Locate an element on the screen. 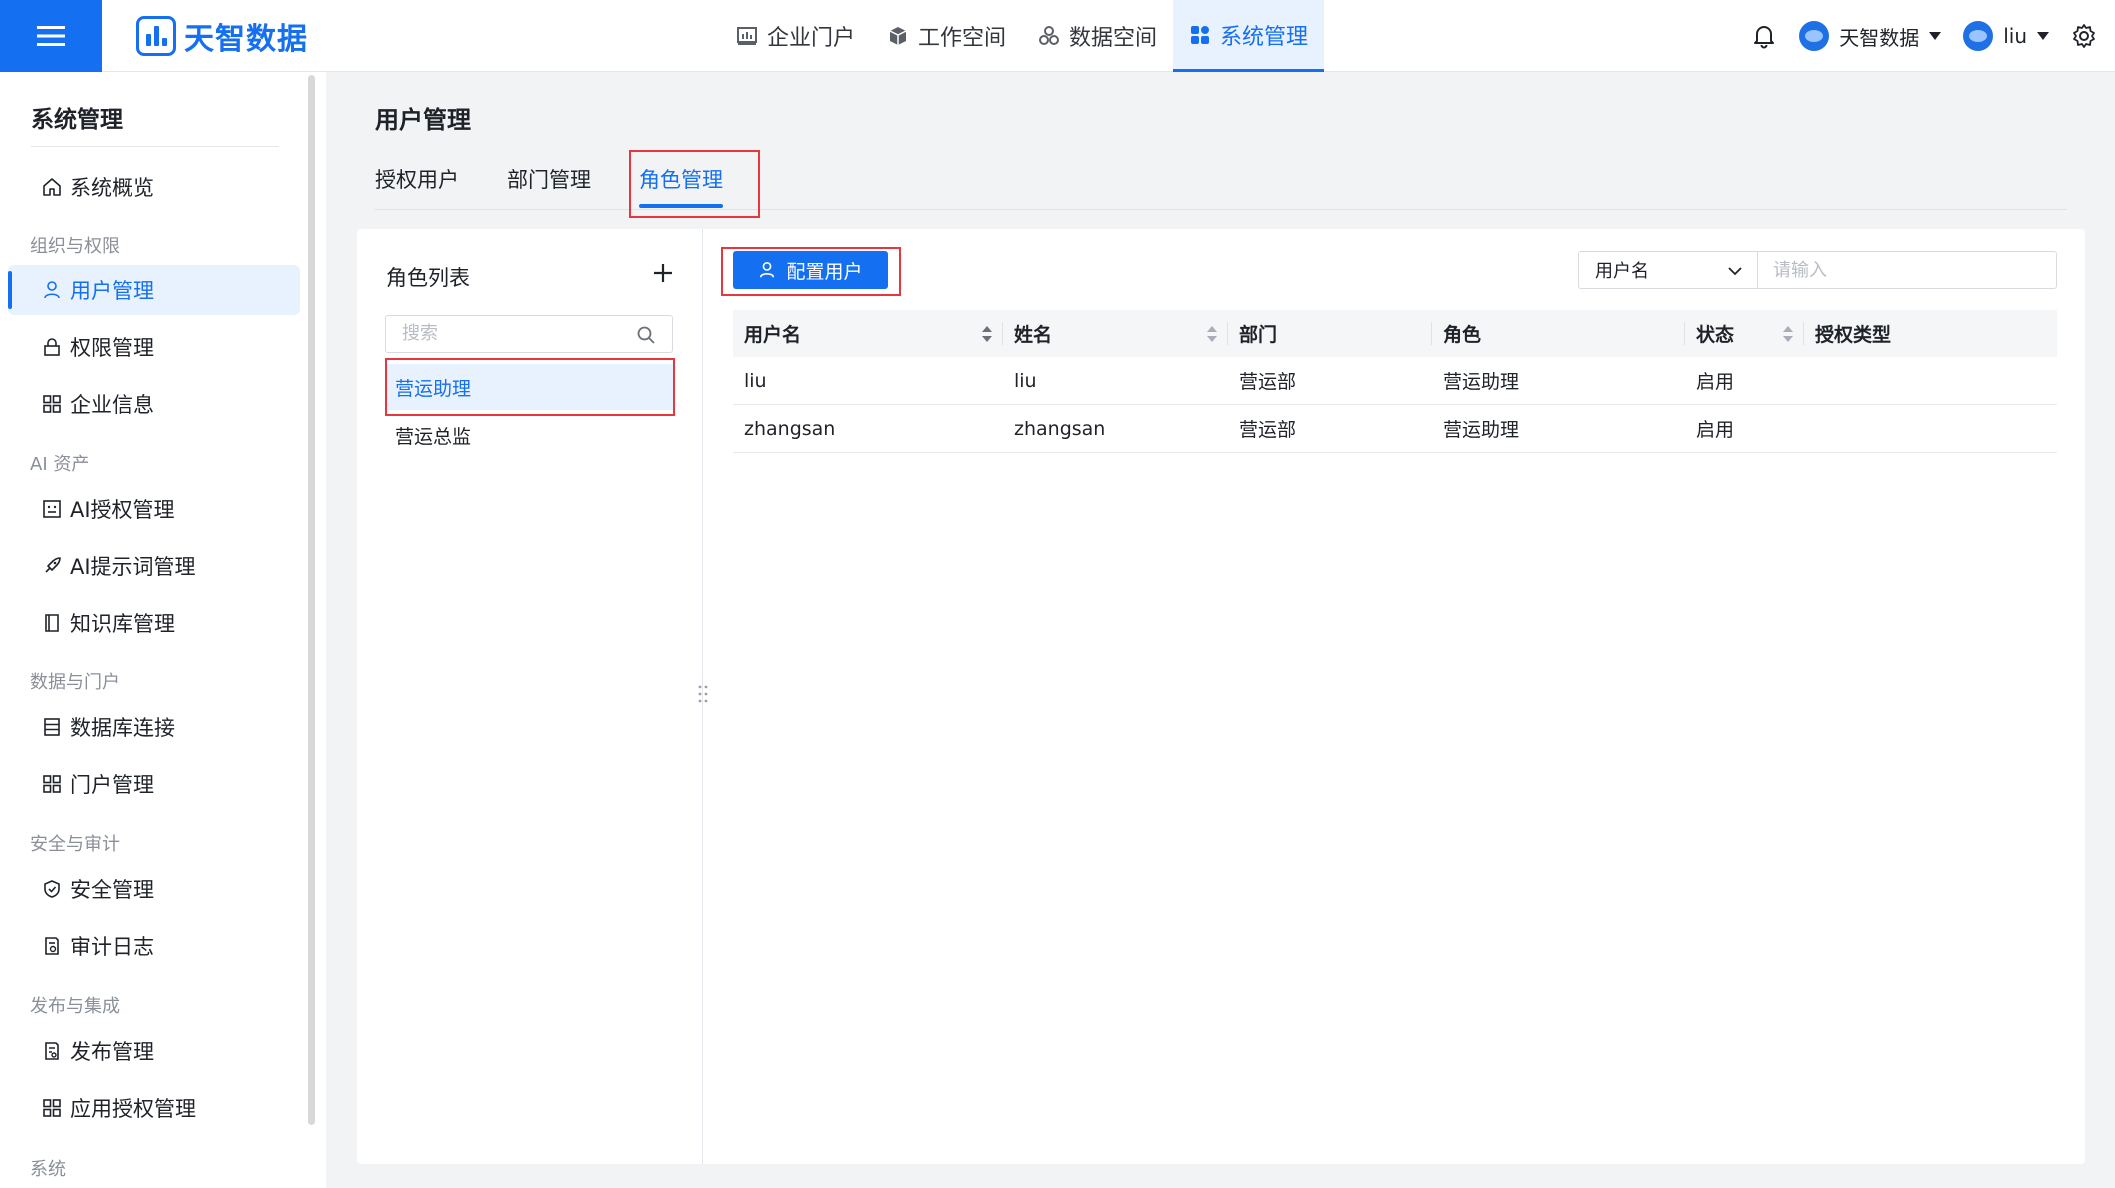 The height and width of the screenshot is (1188, 2115). sidebar-item-ai-authorization: AI授权管理 is located at coordinates (154, 509).